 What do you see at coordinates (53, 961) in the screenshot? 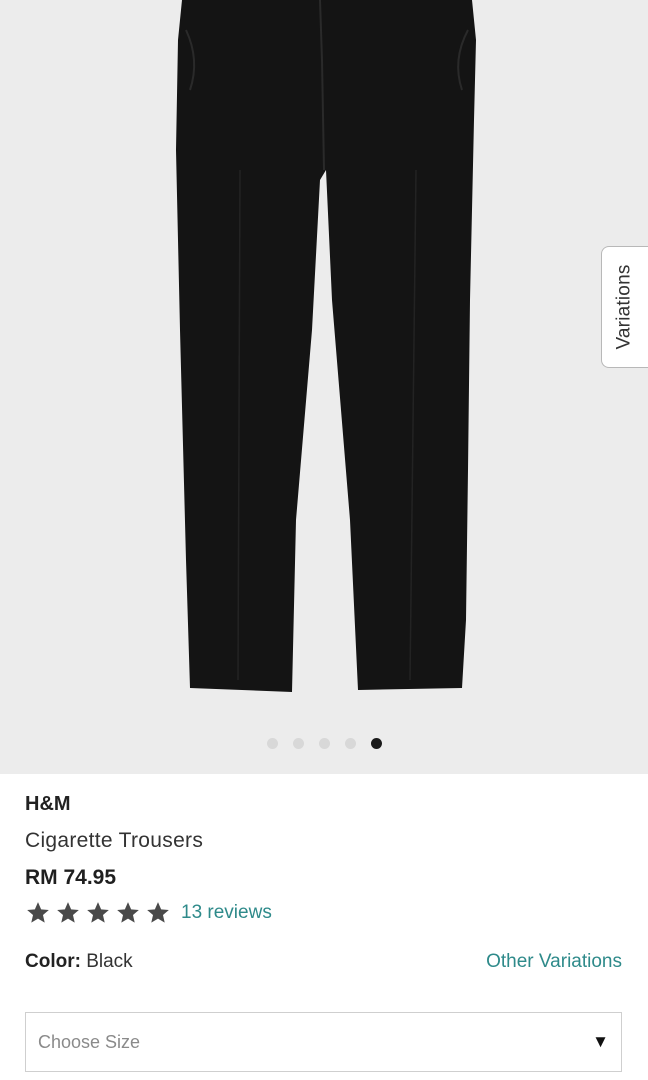
I see `color-label: Color:` at bounding box center [53, 961].